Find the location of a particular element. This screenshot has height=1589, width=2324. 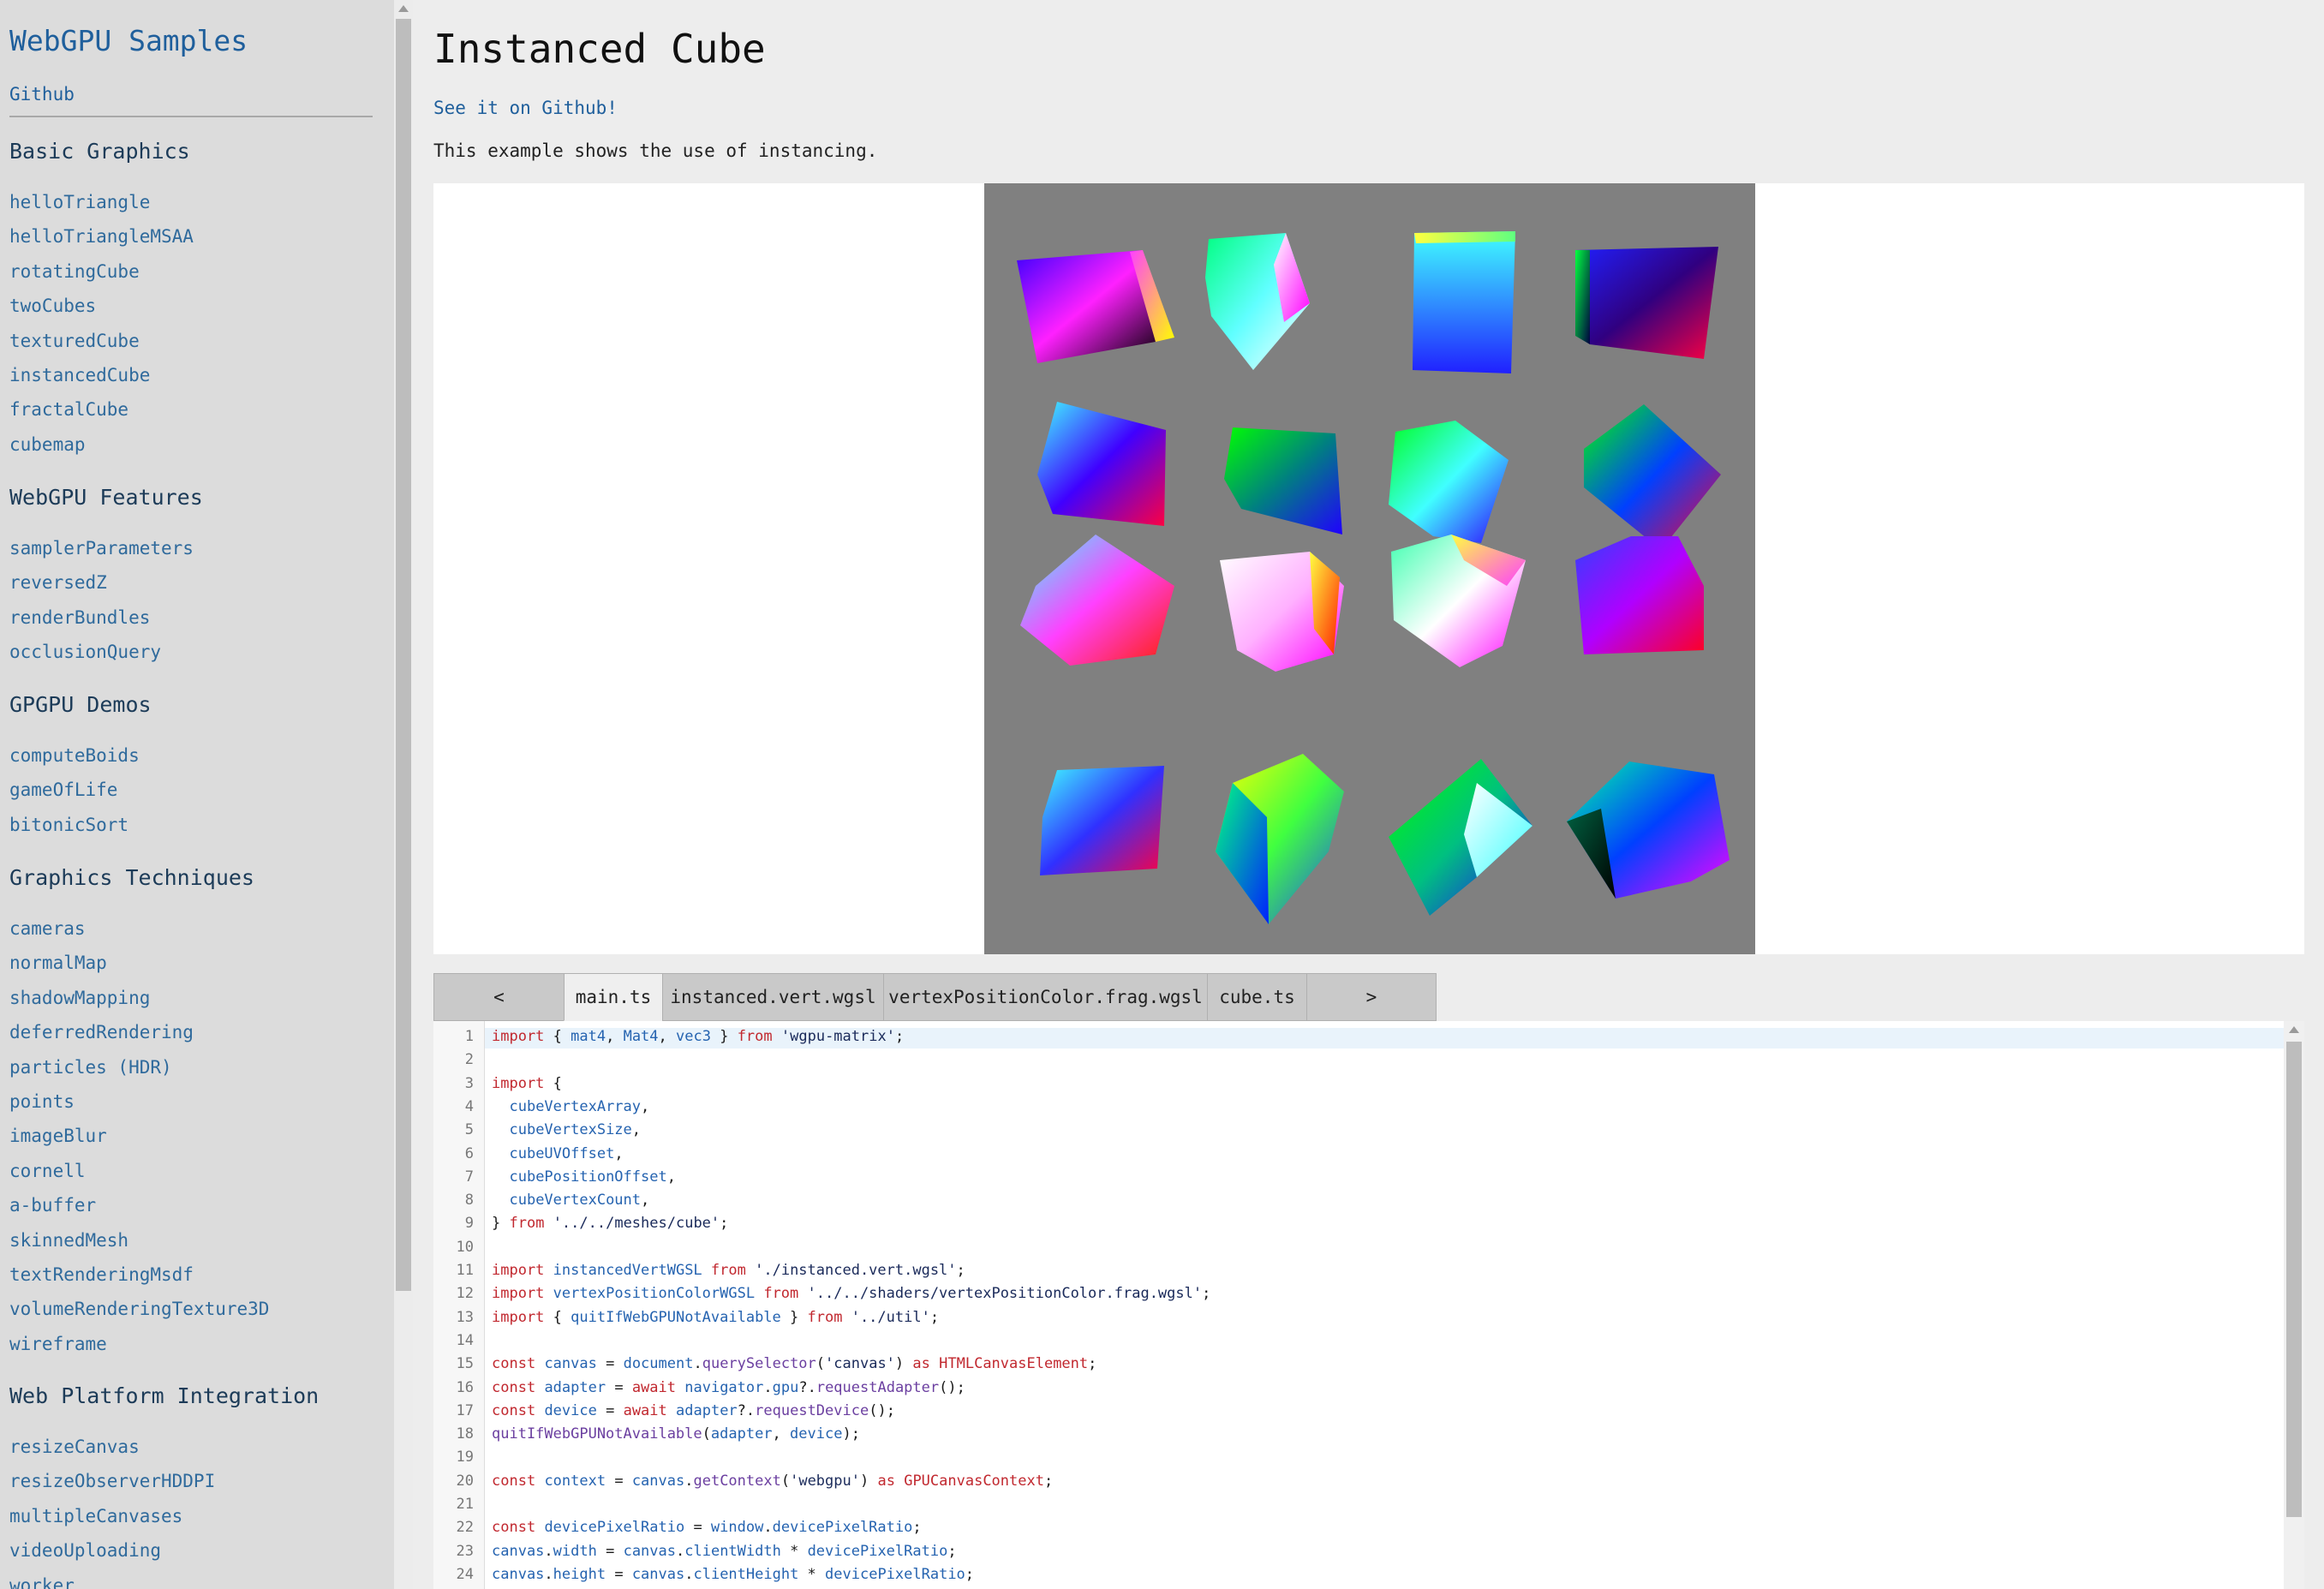

sidebar-item-hellotriangle: helloTriangle is located at coordinates (79, 202).